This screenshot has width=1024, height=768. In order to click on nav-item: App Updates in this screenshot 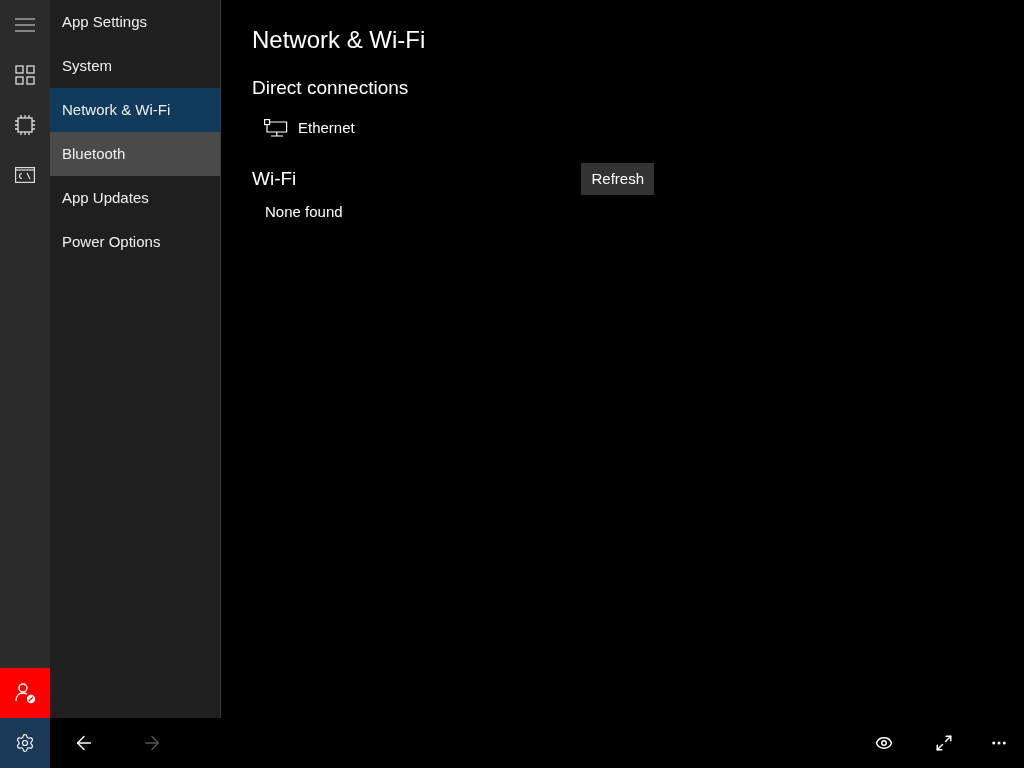, I will do `click(135, 198)`.